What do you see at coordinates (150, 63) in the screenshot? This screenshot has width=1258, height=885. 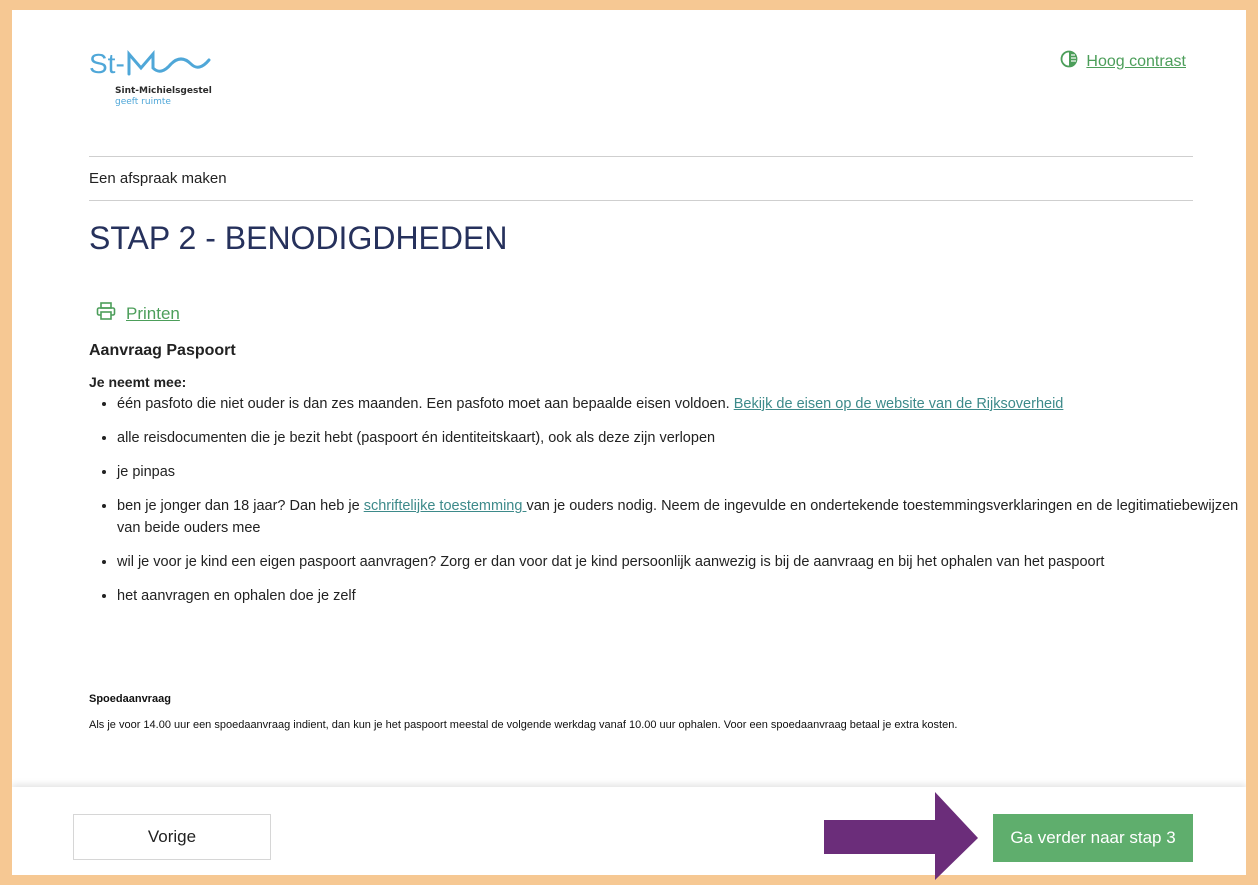 I see `logo-mark: St-` at bounding box center [150, 63].